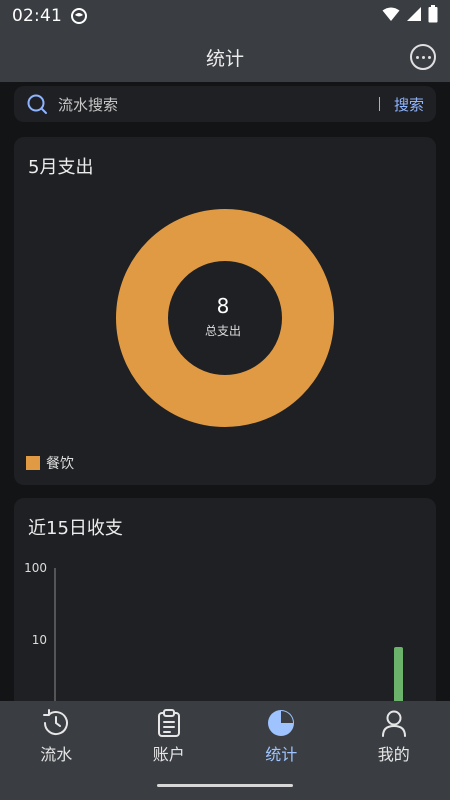 This screenshot has width=450, height=800. What do you see at coordinates (37, 16) in the screenshot?
I see `status-time: 02:41` at bounding box center [37, 16].